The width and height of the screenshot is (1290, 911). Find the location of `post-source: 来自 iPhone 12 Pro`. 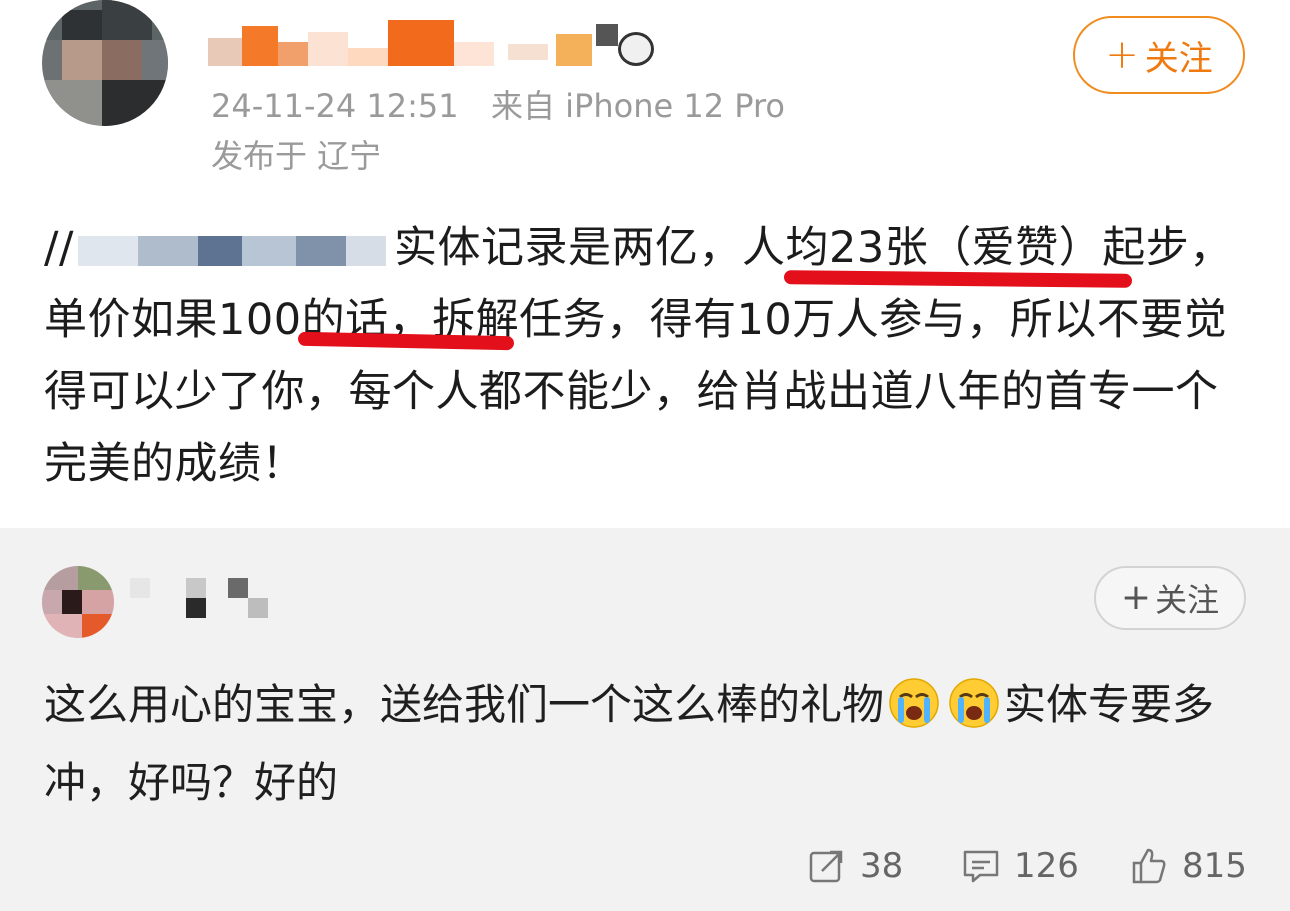

post-source: 来自 iPhone 12 Pro is located at coordinates (638, 106).